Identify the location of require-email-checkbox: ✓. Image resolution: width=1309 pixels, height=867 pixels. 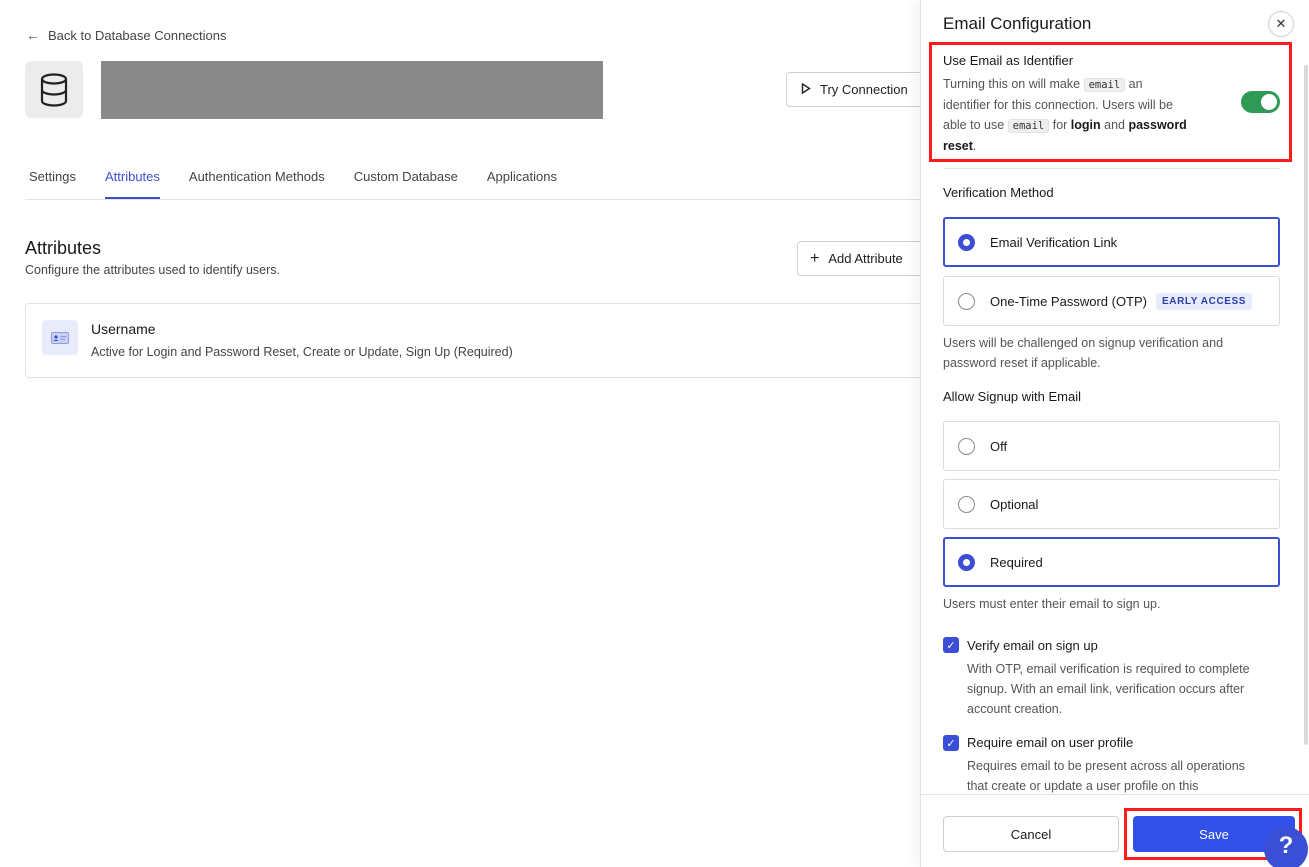
(951, 743).